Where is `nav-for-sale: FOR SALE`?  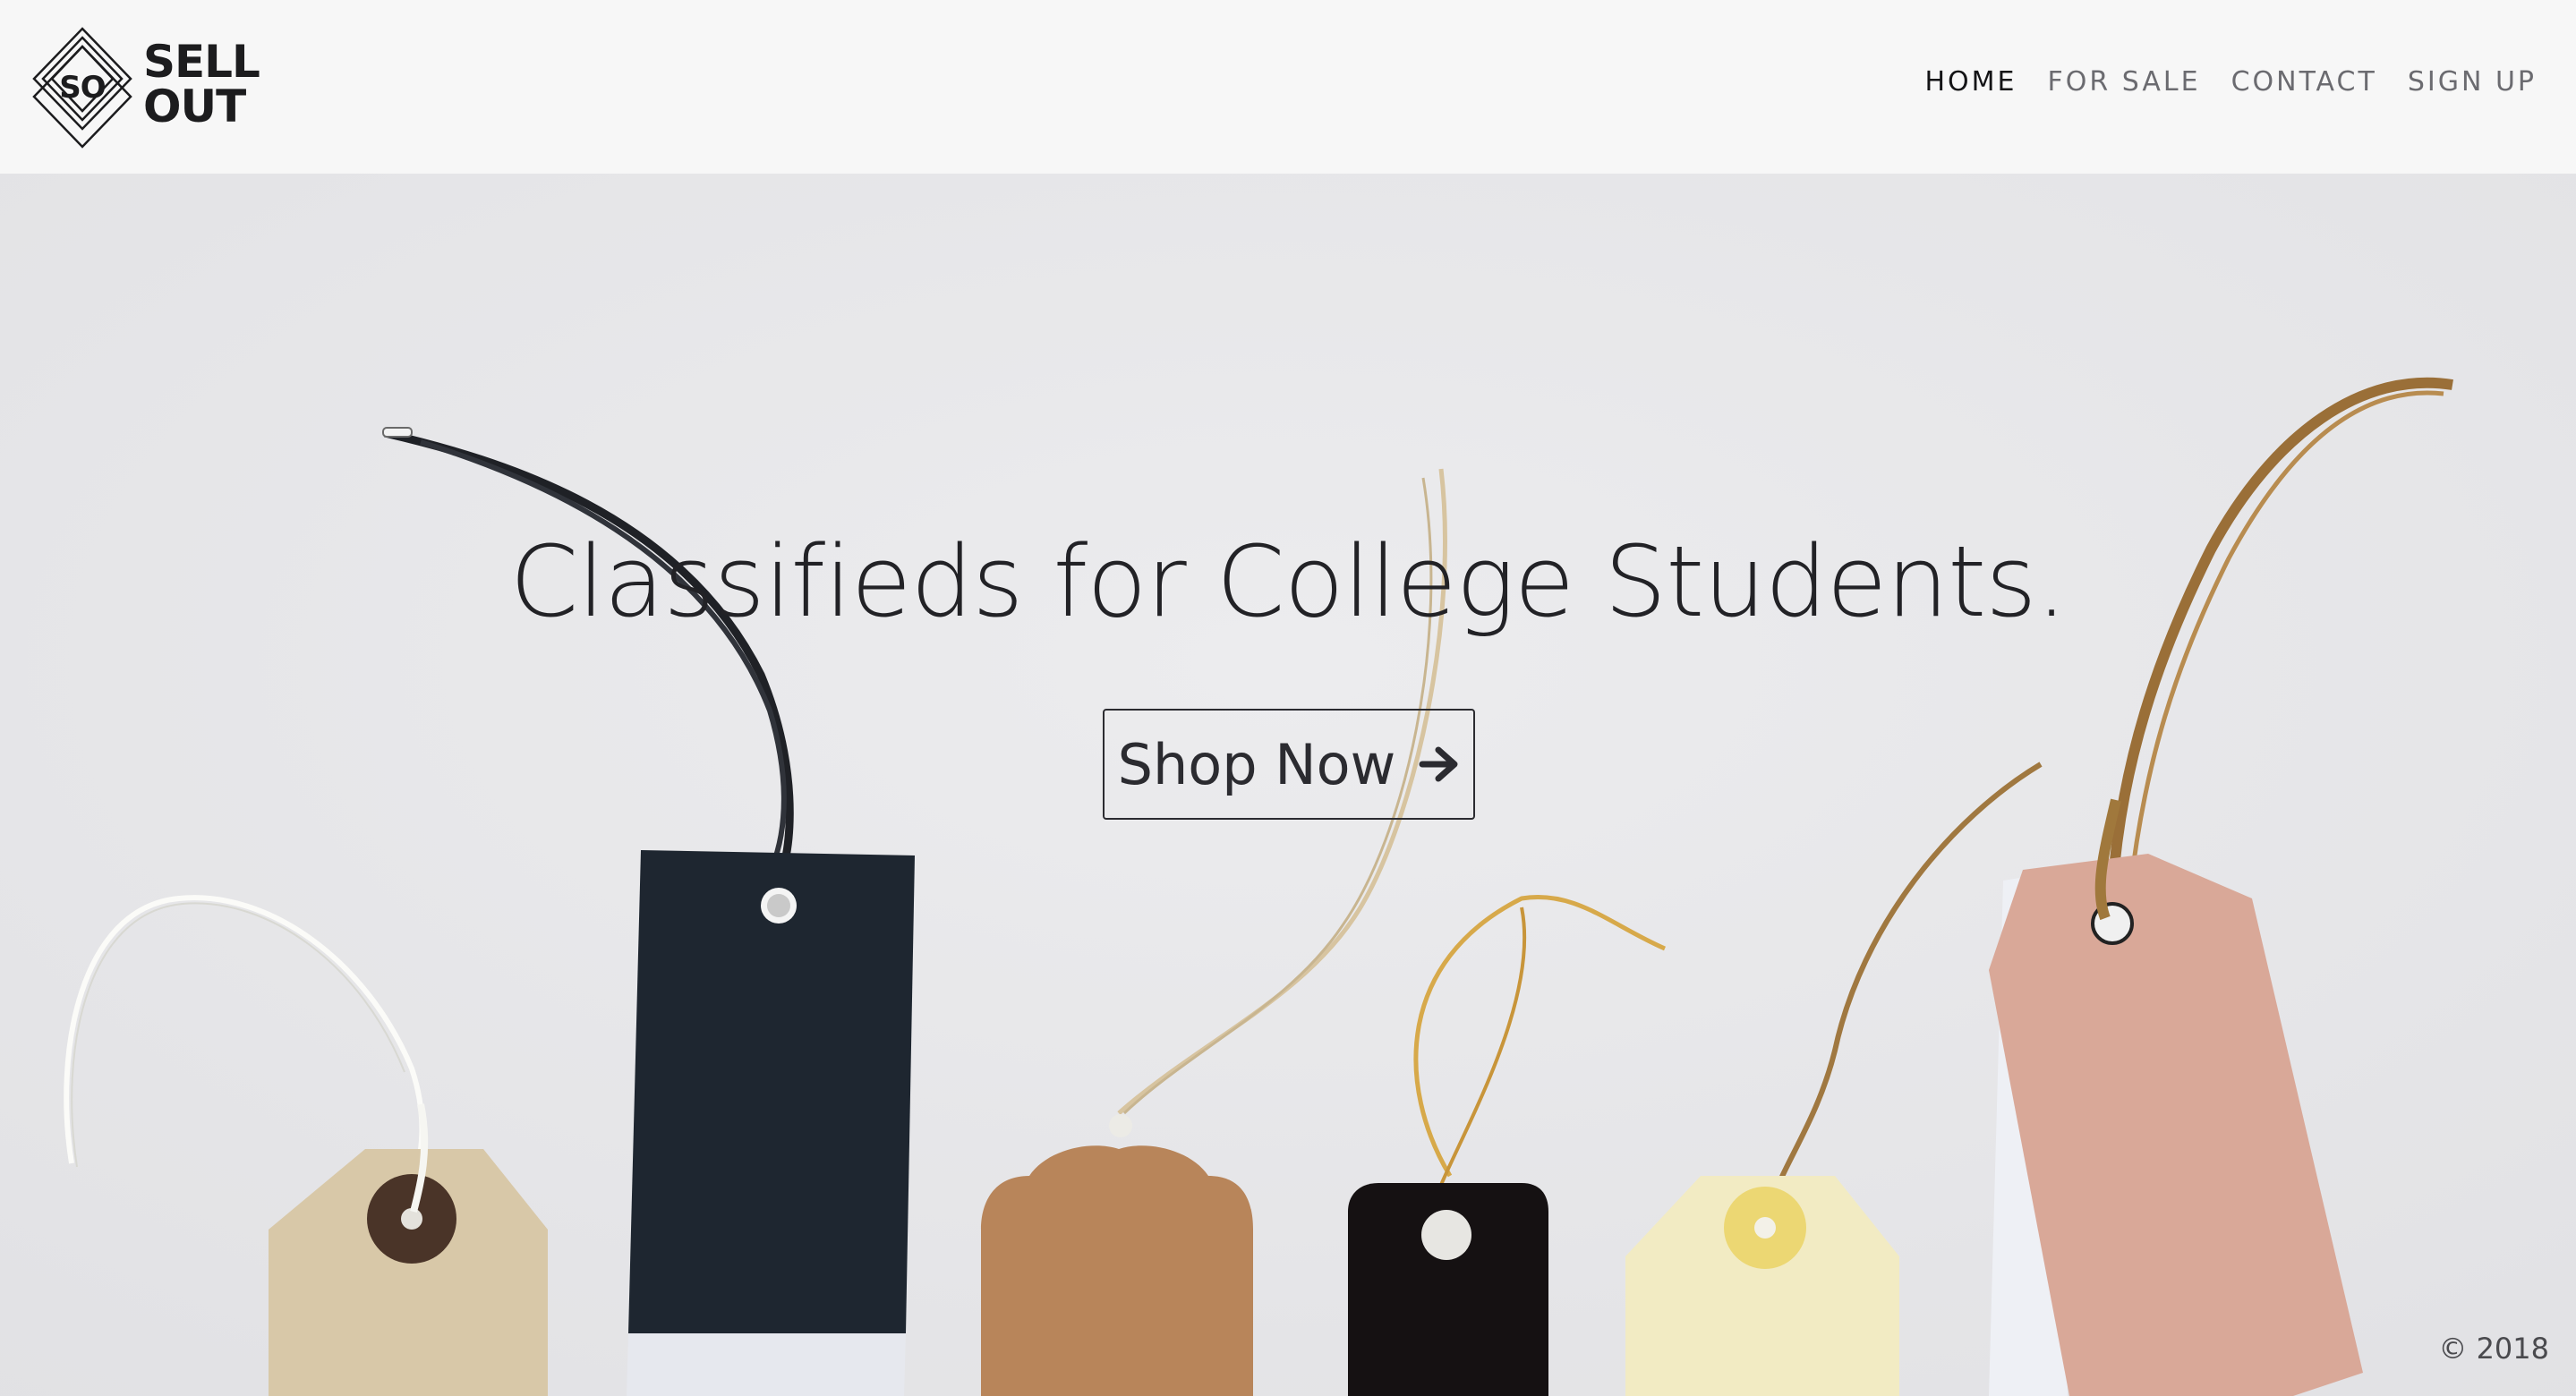 nav-for-sale: FOR SALE is located at coordinates (2124, 82).